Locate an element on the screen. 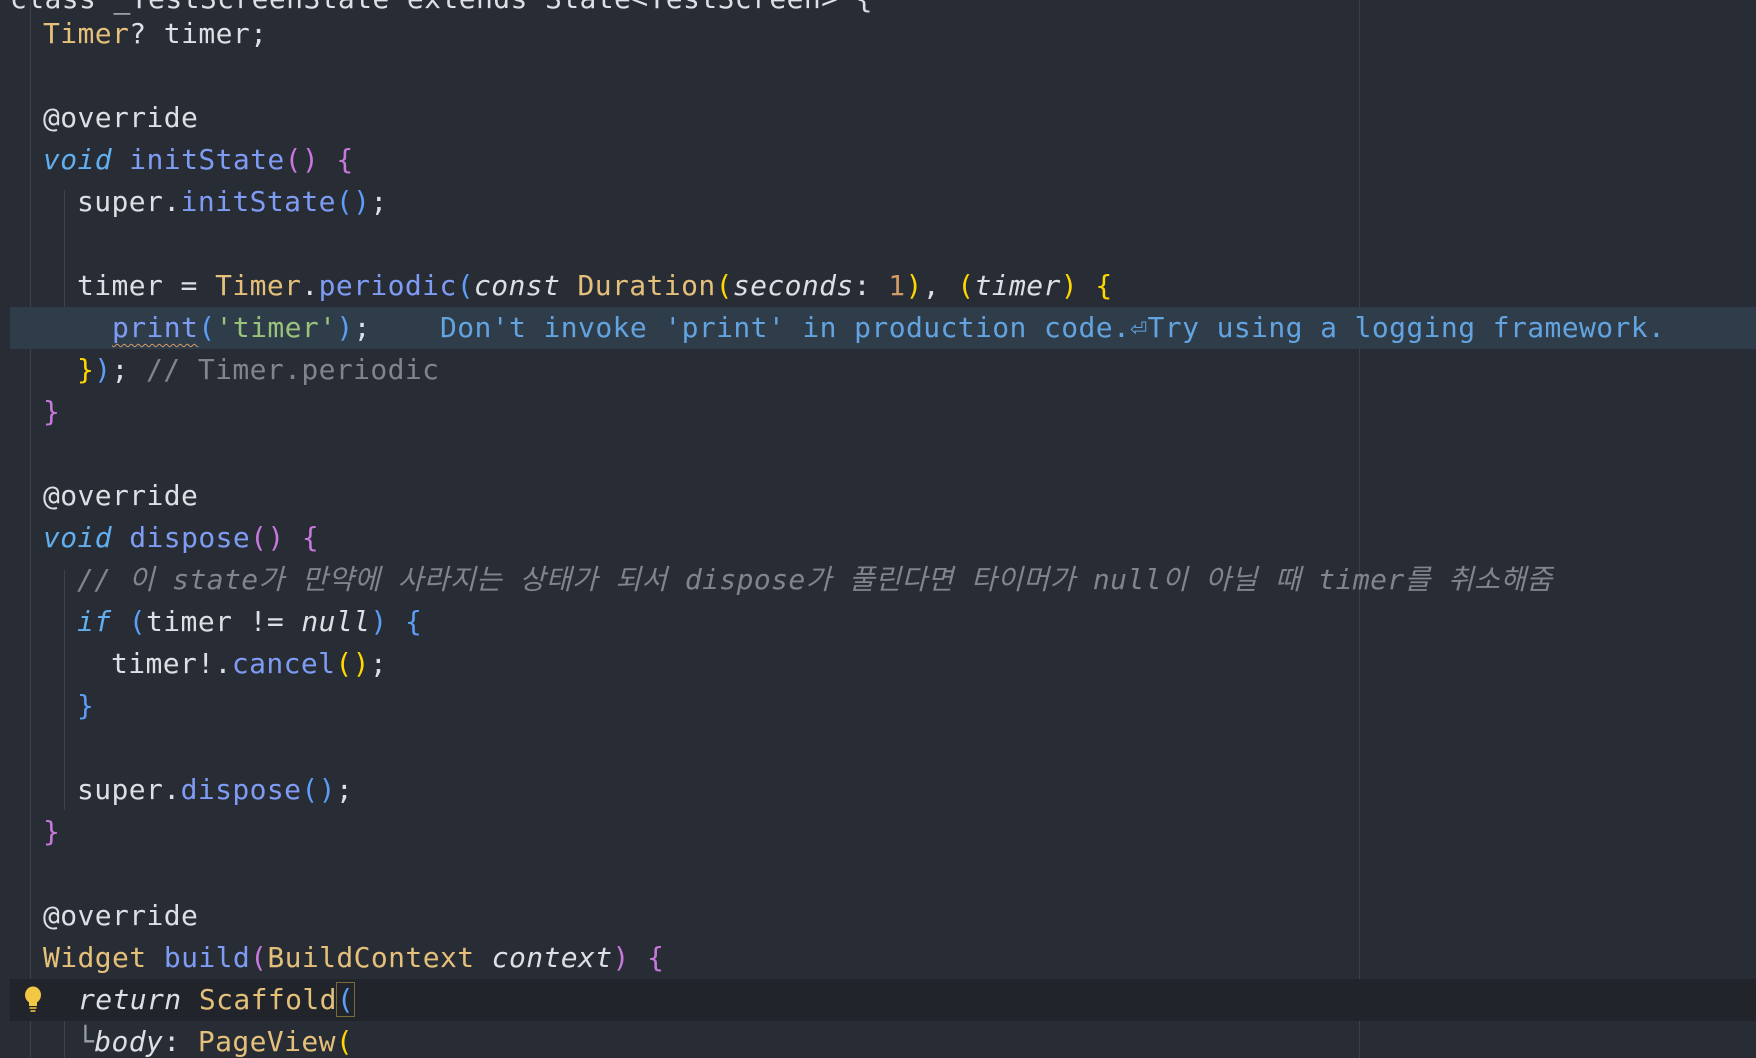  field-declaration: ? timer; is located at coordinates (198, 33).